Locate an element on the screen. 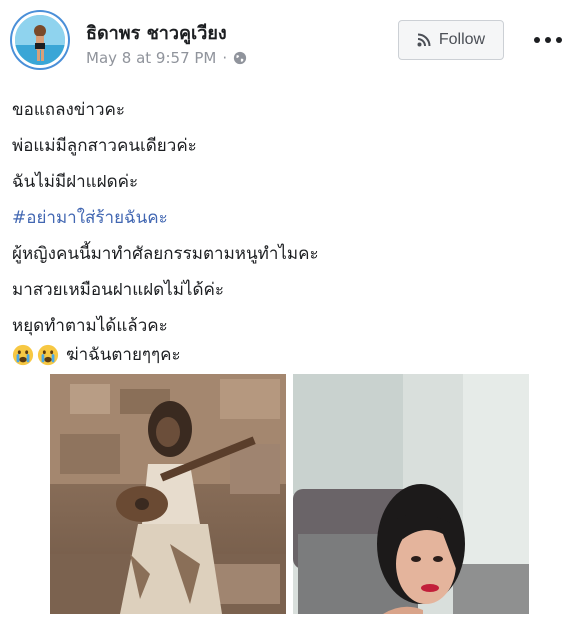  post-line: ฉันไม่มีฝาแฝดค่ะ is located at coordinates (75, 182).